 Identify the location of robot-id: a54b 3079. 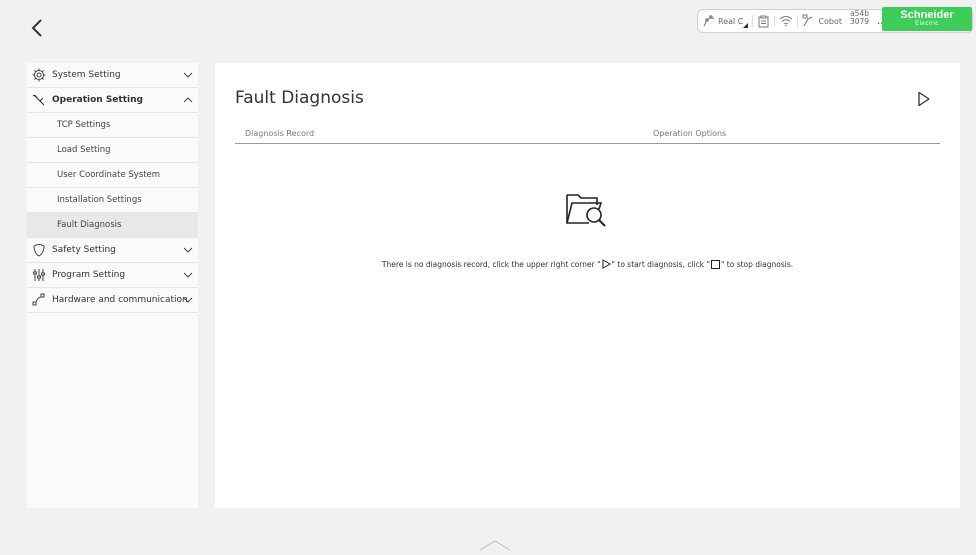
(859, 21).